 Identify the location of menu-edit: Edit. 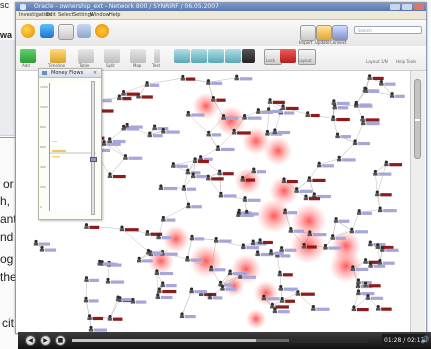
(51, 15).